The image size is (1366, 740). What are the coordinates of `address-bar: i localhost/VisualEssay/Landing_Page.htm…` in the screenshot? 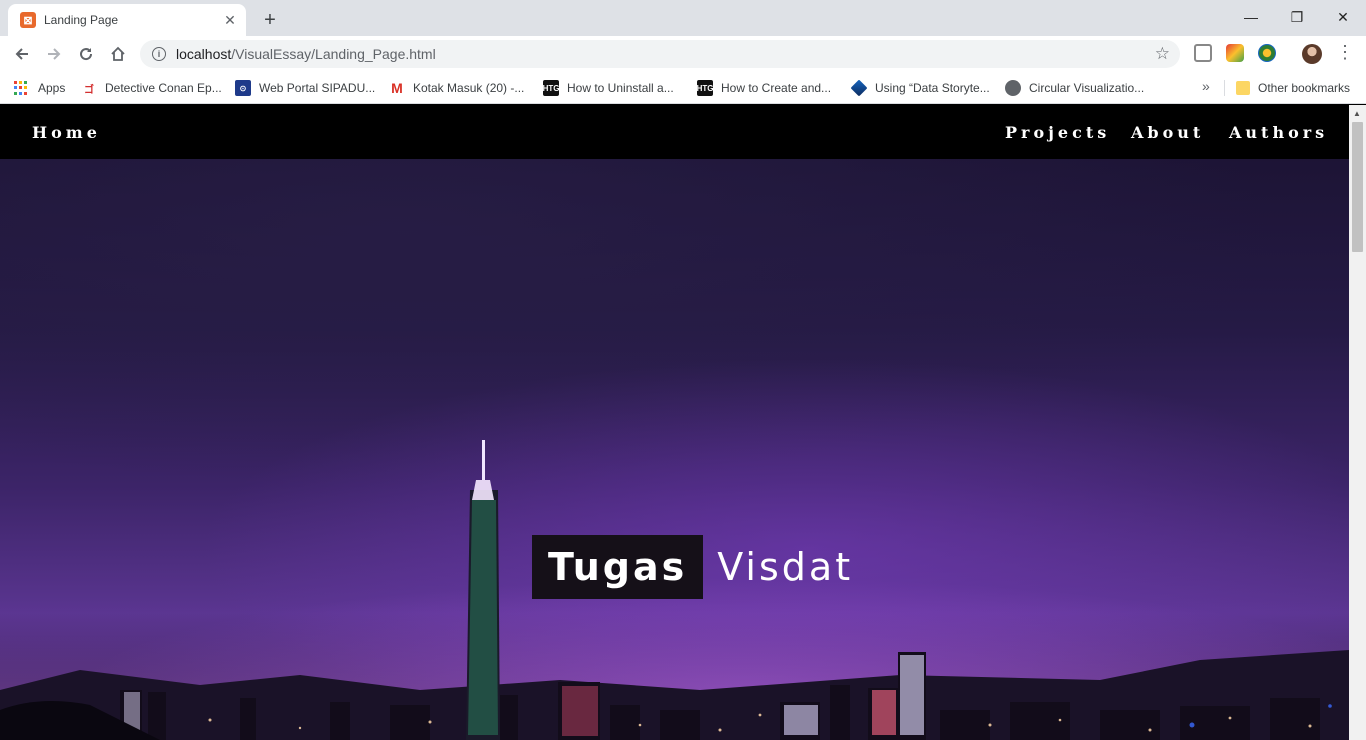 It's located at (660, 54).